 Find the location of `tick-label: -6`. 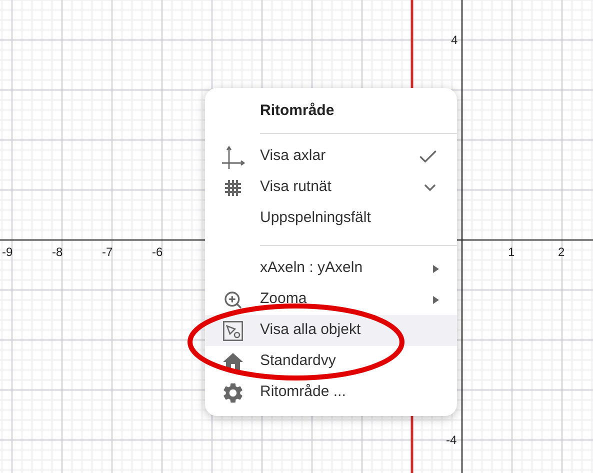

tick-label: -6 is located at coordinates (157, 252).